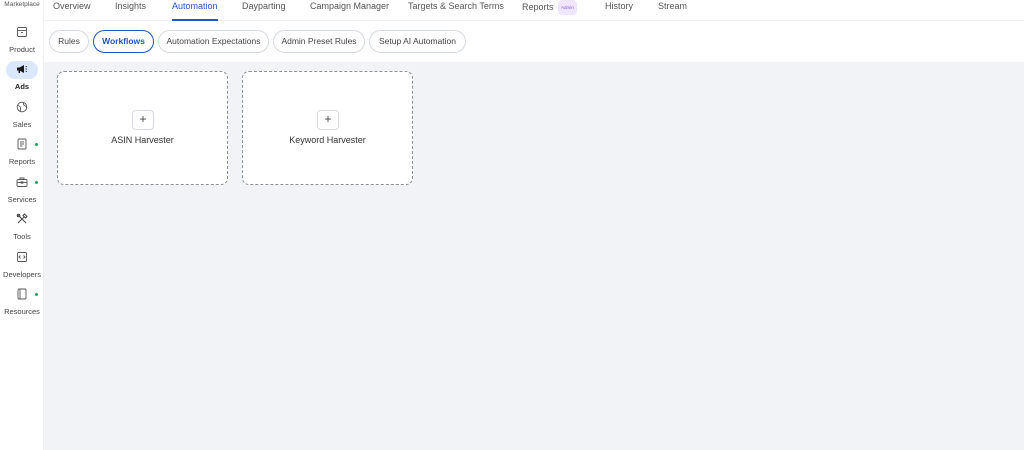  I want to click on workflow-card-asin-harvester: + ASIN Harvester, so click(142, 128).